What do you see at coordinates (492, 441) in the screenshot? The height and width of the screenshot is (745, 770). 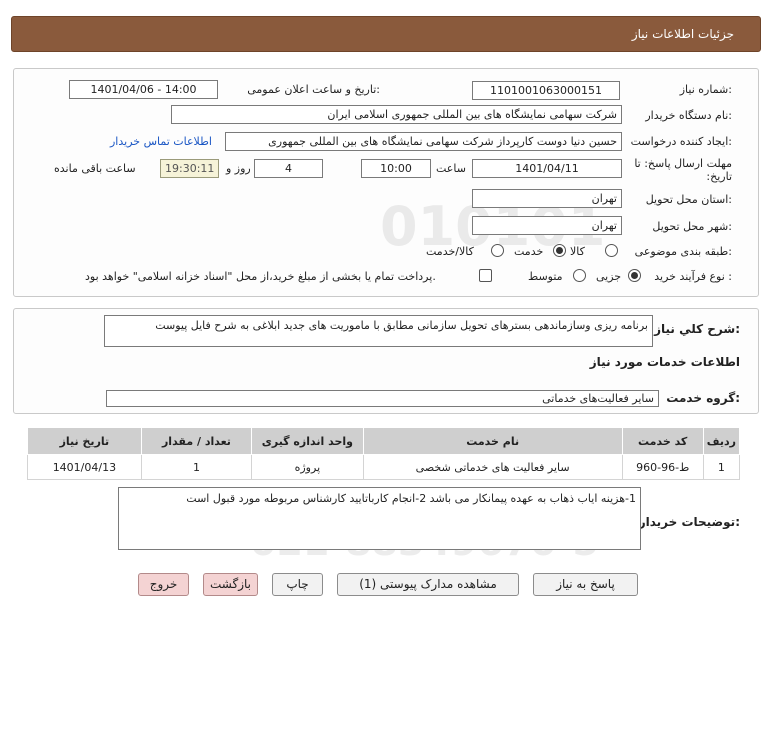 I see `col-service-name: نام خدمت` at bounding box center [492, 441].